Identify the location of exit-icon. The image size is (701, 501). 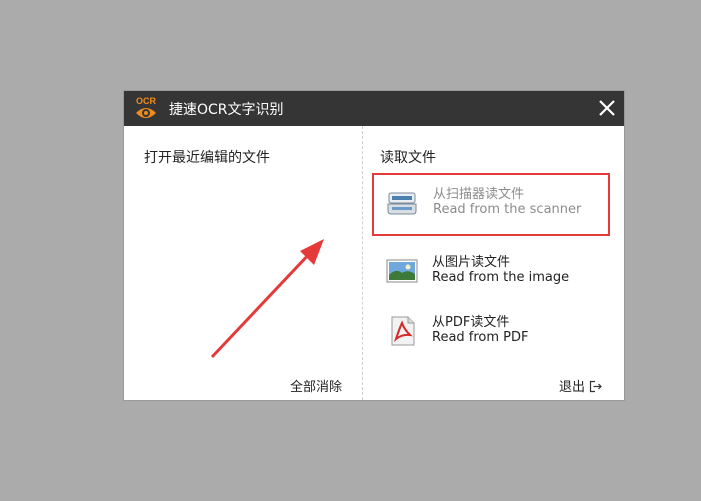
(595, 386).